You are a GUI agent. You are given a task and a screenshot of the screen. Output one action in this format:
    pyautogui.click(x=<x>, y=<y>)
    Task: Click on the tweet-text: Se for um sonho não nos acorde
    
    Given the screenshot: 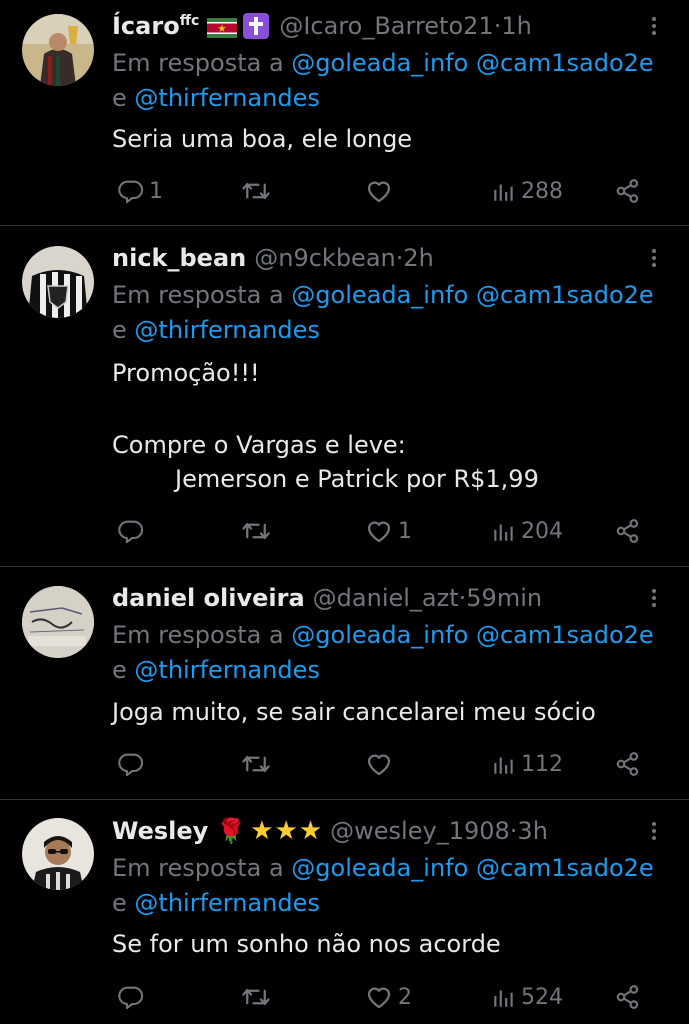 What is the action you would take?
    pyautogui.click(x=306, y=944)
    